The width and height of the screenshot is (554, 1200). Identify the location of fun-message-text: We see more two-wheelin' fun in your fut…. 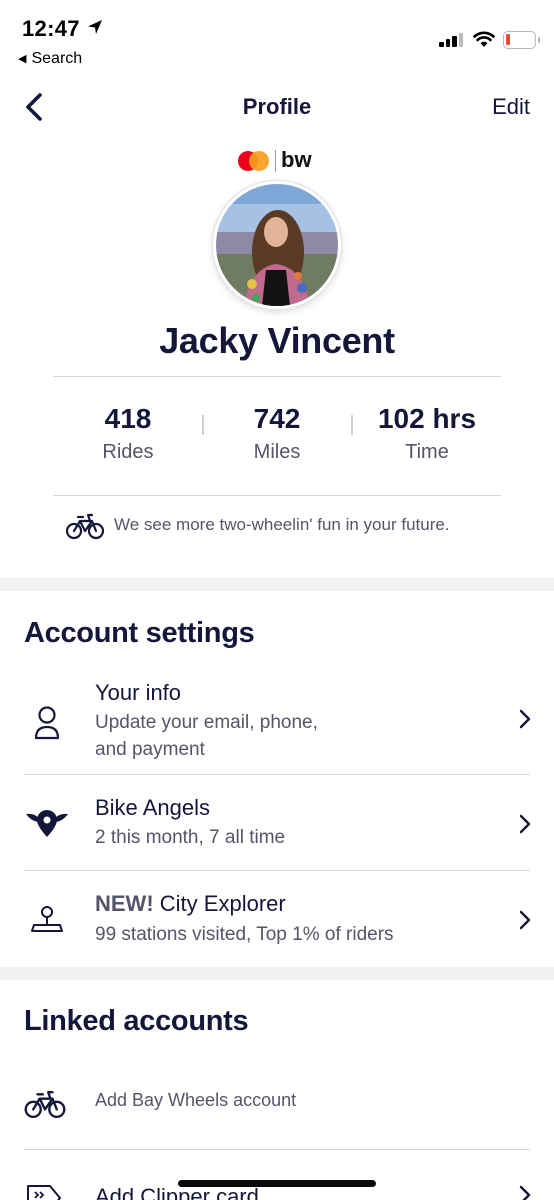
(282, 524).